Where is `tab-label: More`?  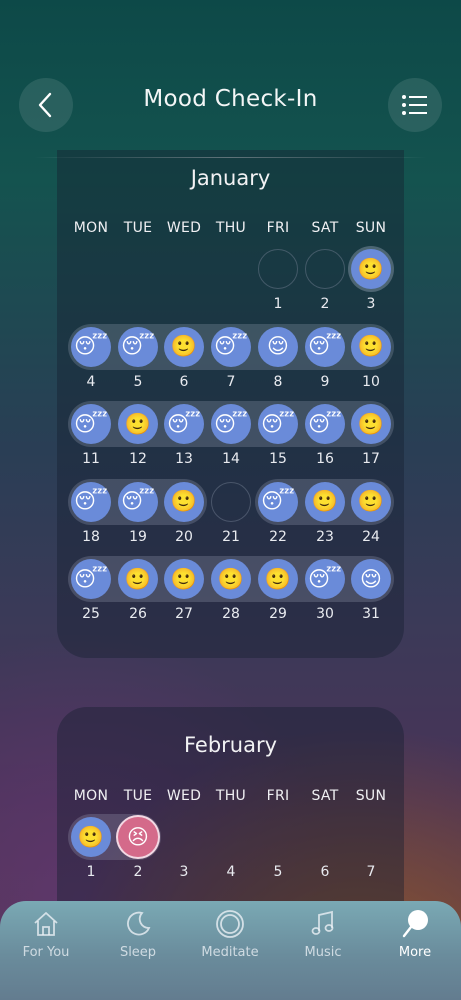 tab-label: More is located at coordinates (415, 952).